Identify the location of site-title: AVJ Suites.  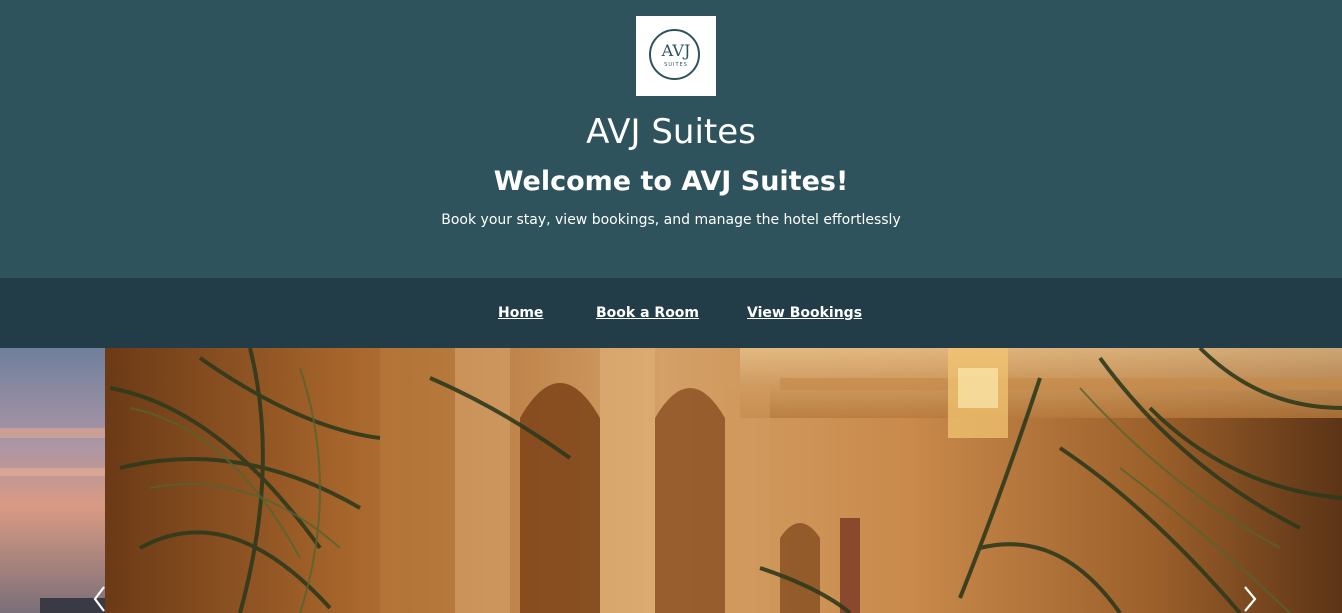
(671, 132).